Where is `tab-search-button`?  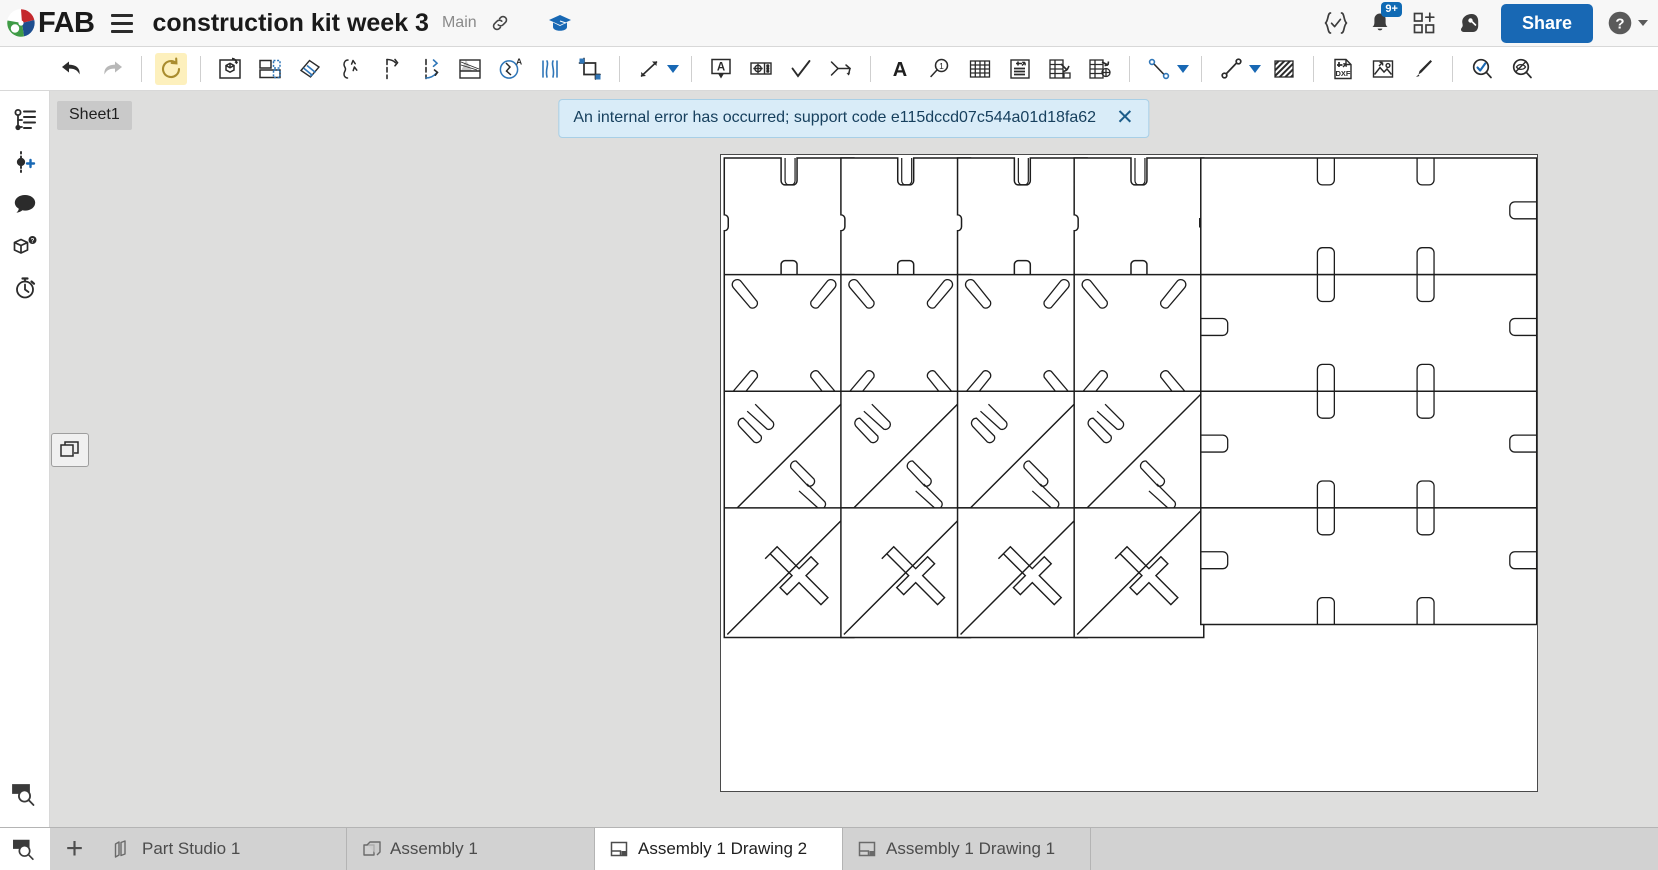
tab-search-button is located at coordinates (25, 849).